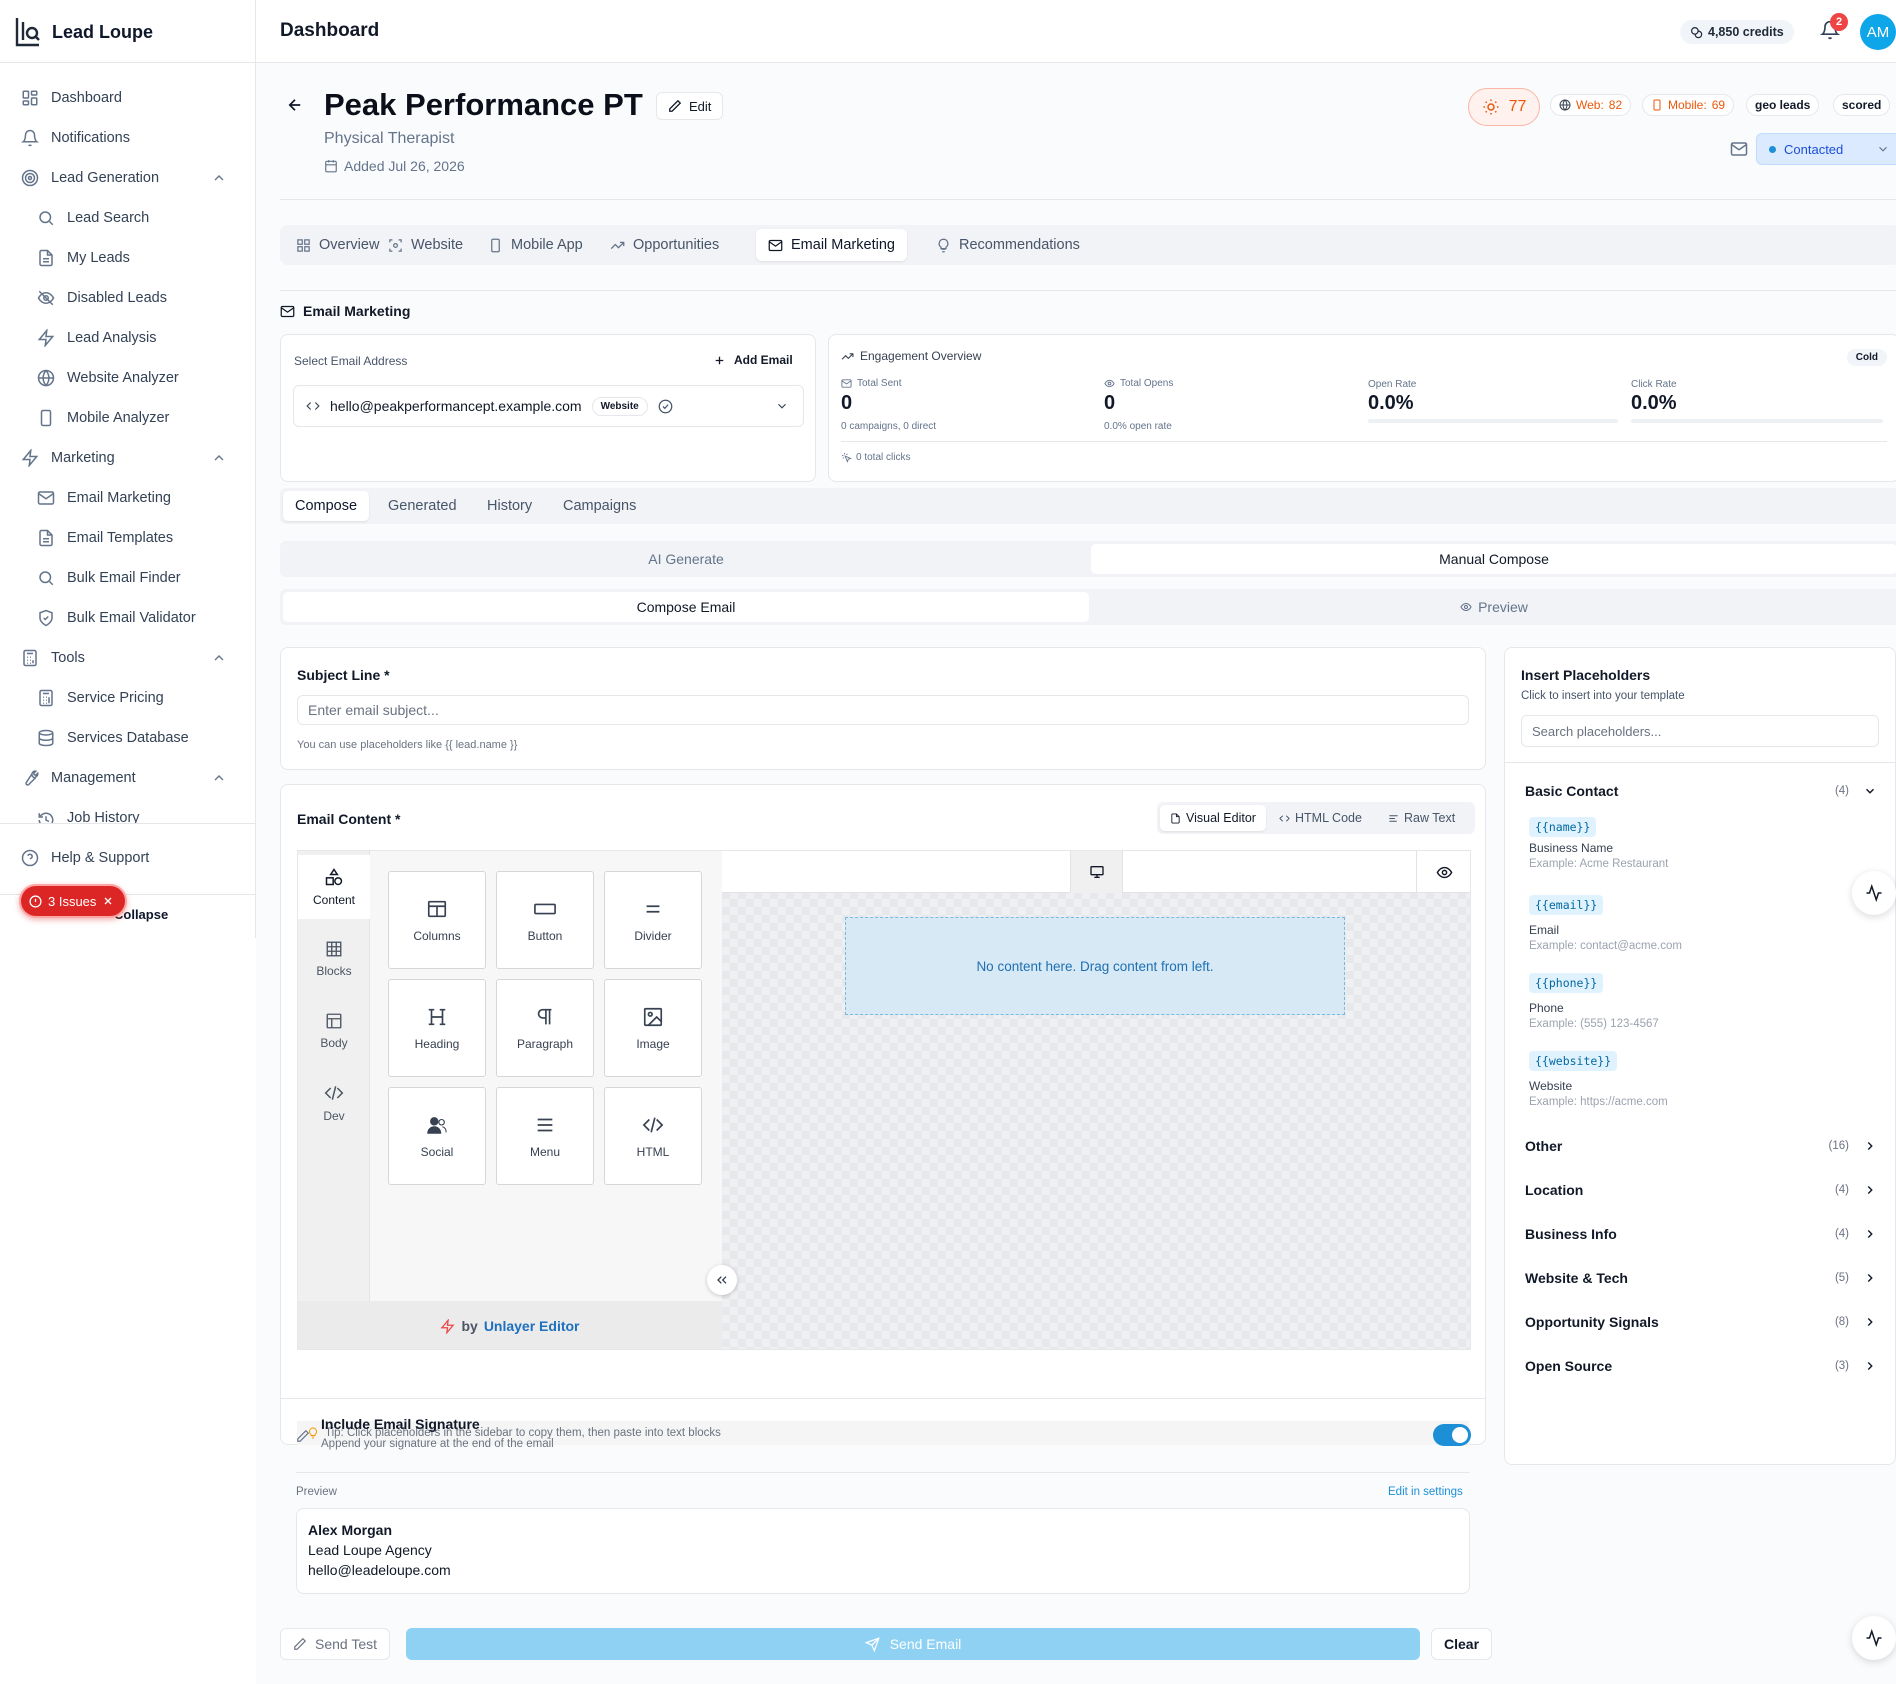 This screenshot has width=1896, height=1684. Describe the element at coordinates (437, 1017) in the screenshot. I see `heading-icon` at that location.